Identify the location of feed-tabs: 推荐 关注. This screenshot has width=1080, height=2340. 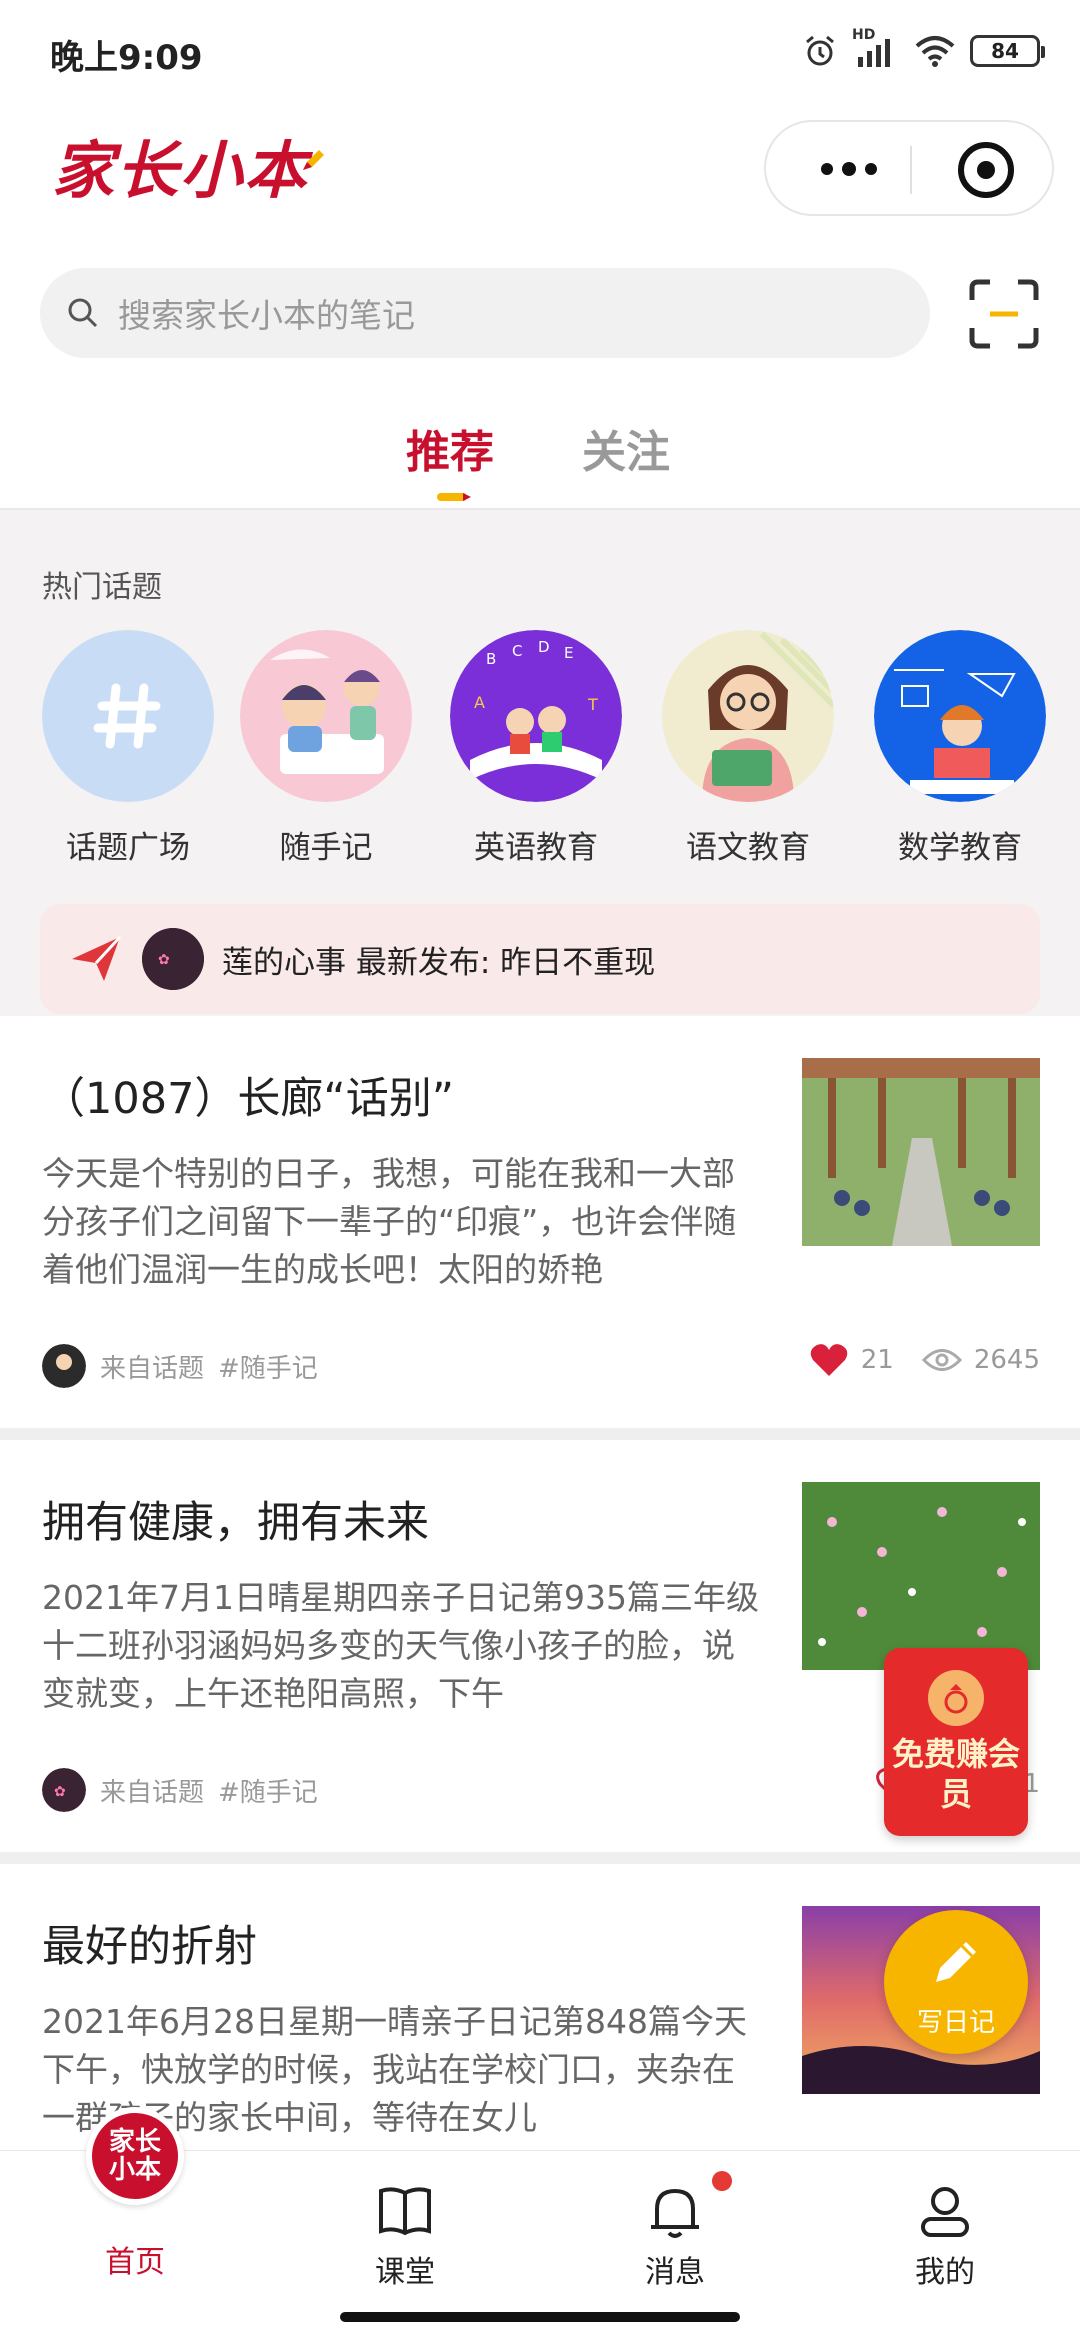
(540, 460).